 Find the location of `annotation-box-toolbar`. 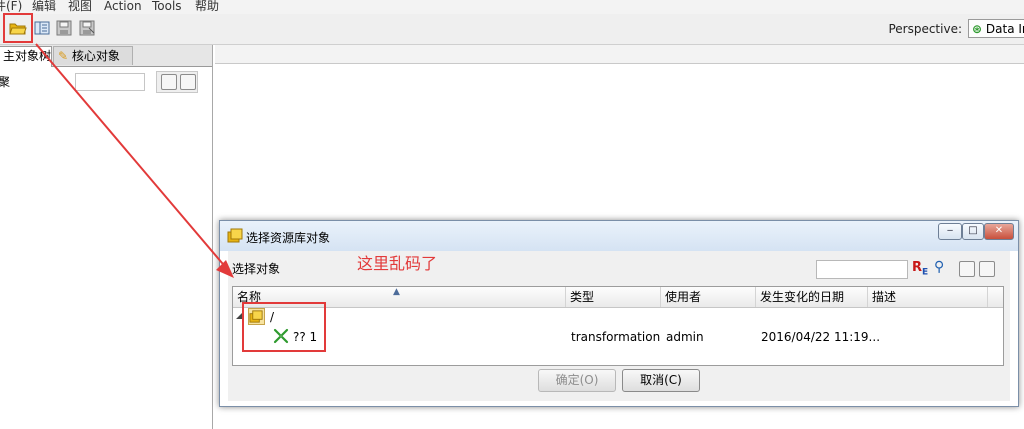

annotation-box-toolbar is located at coordinates (18, 28).